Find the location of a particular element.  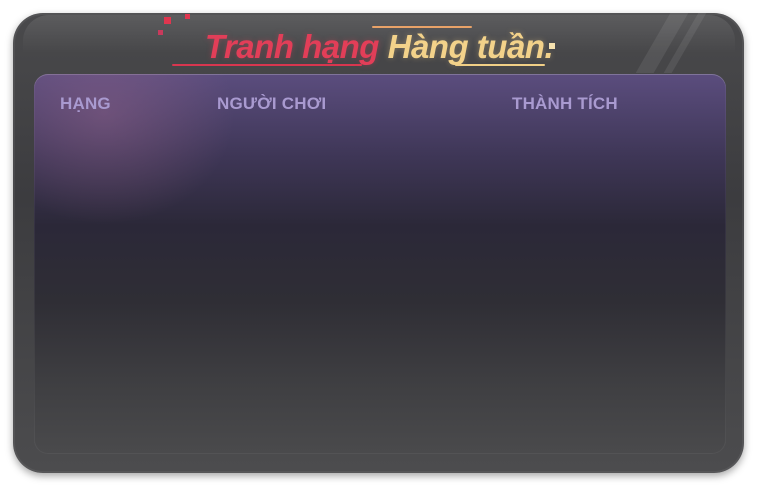

title-part-weekly-ranking: Tranh hạng is located at coordinates (292, 46).